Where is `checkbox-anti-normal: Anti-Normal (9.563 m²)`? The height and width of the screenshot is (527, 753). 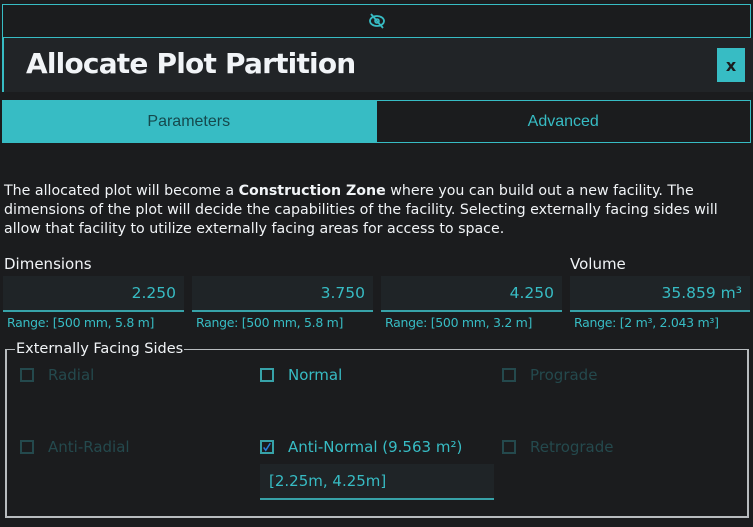 checkbox-anti-normal: Anti-Normal (9.563 m²) is located at coordinates (361, 447).